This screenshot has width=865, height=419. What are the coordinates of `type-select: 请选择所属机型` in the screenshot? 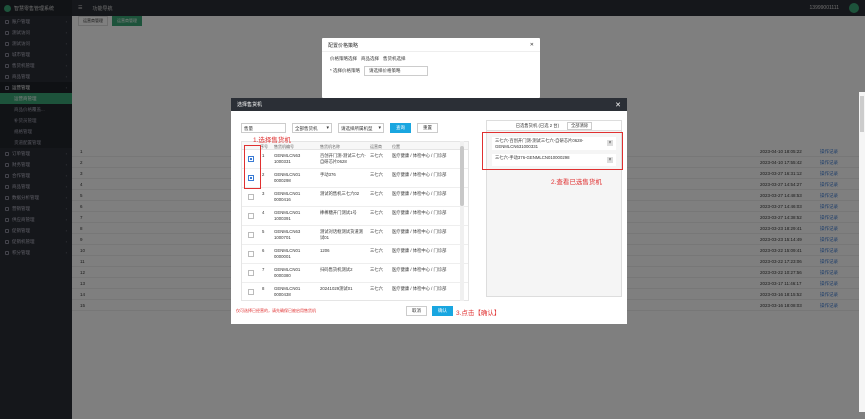 It's located at (361, 128).